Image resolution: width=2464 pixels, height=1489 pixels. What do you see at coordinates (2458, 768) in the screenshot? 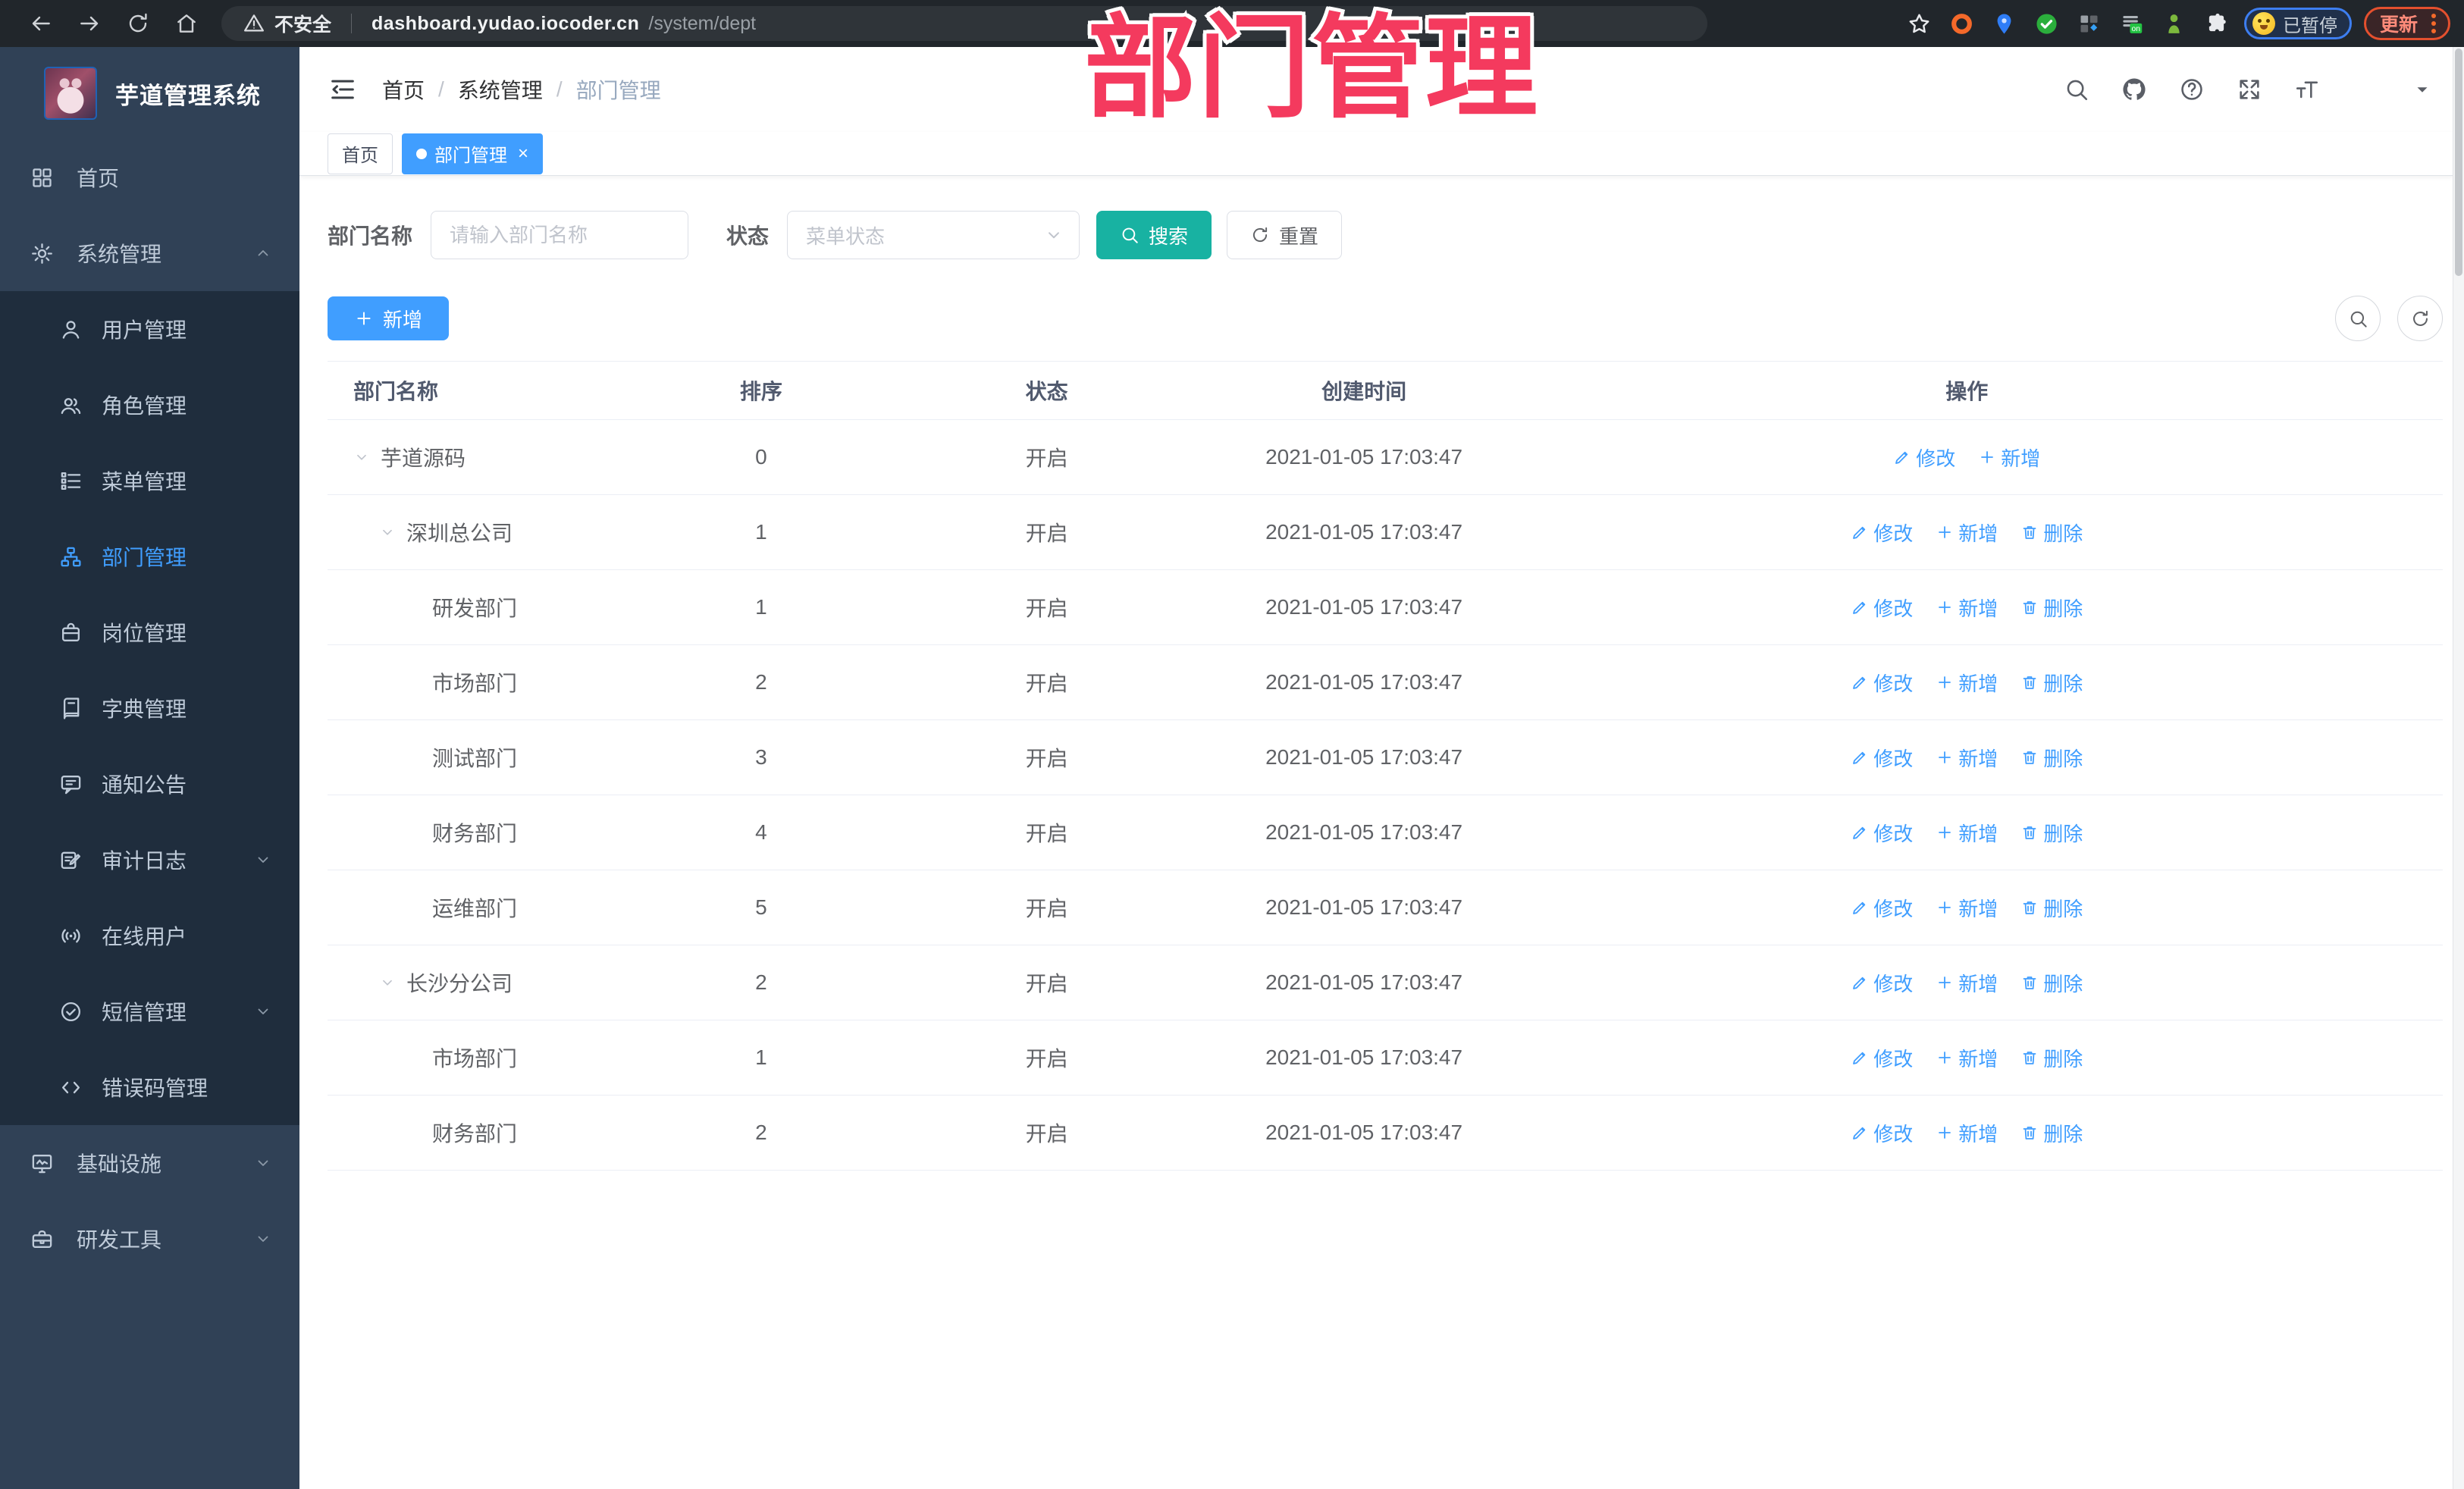
I see `page-scrollbar` at bounding box center [2458, 768].